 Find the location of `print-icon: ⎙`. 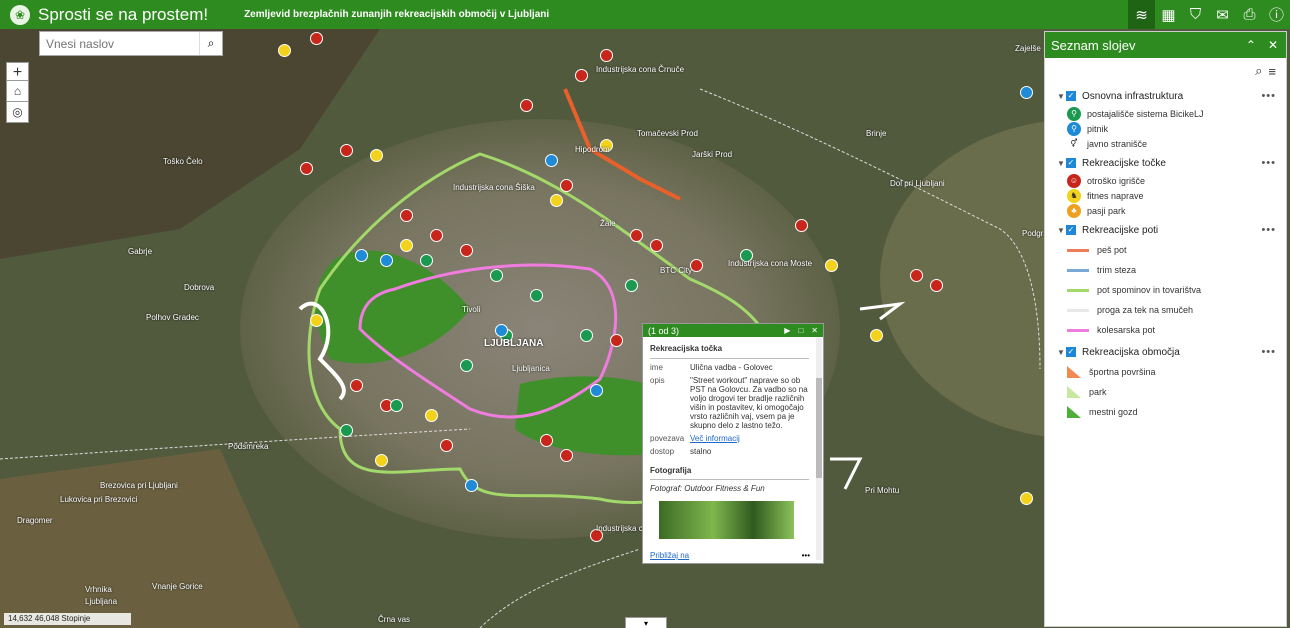

print-icon: ⎙ is located at coordinates (1249, 14).